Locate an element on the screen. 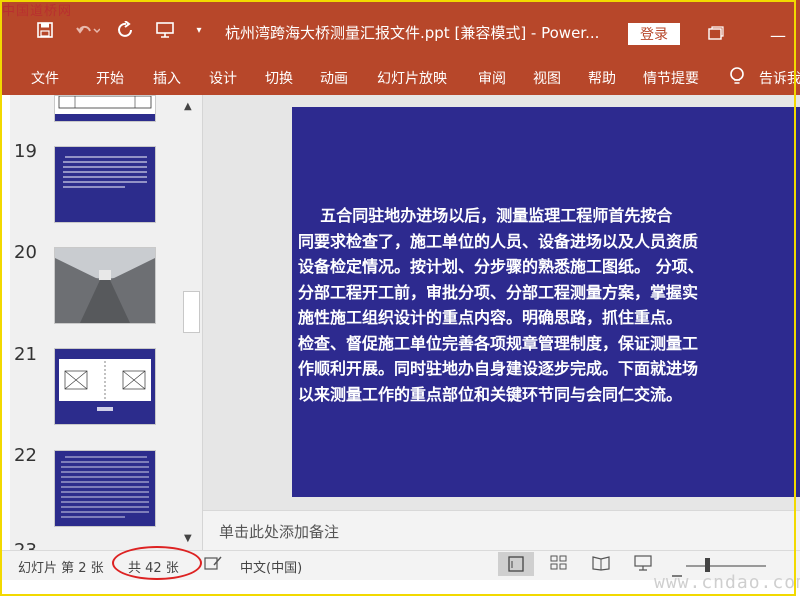 The width and height of the screenshot is (800, 600). tab-animations: 动画 is located at coordinates (334, 78).